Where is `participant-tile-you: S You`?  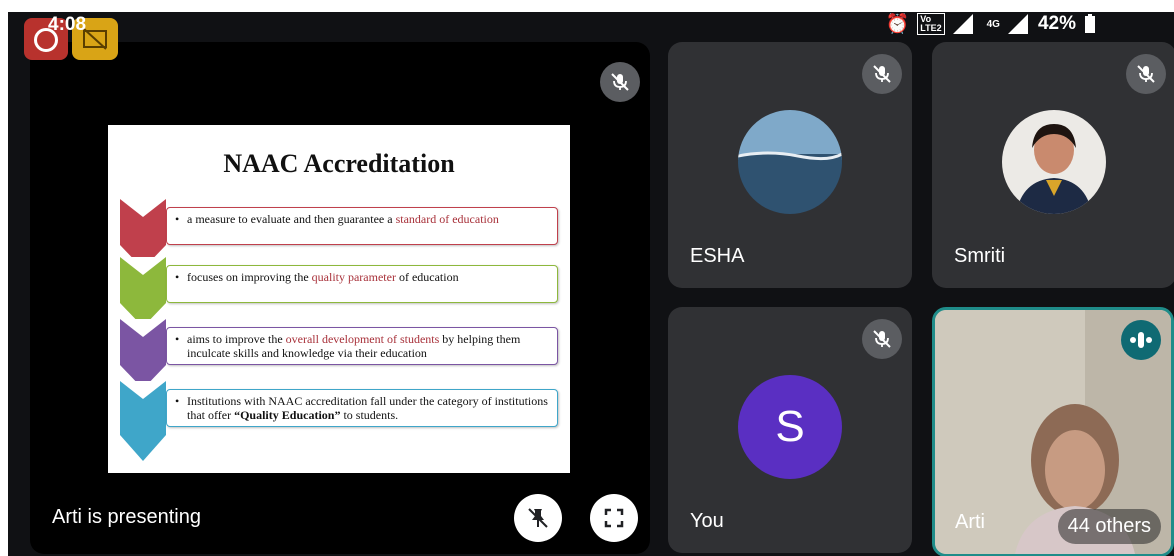 participant-tile-you: S You is located at coordinates (790, 430).